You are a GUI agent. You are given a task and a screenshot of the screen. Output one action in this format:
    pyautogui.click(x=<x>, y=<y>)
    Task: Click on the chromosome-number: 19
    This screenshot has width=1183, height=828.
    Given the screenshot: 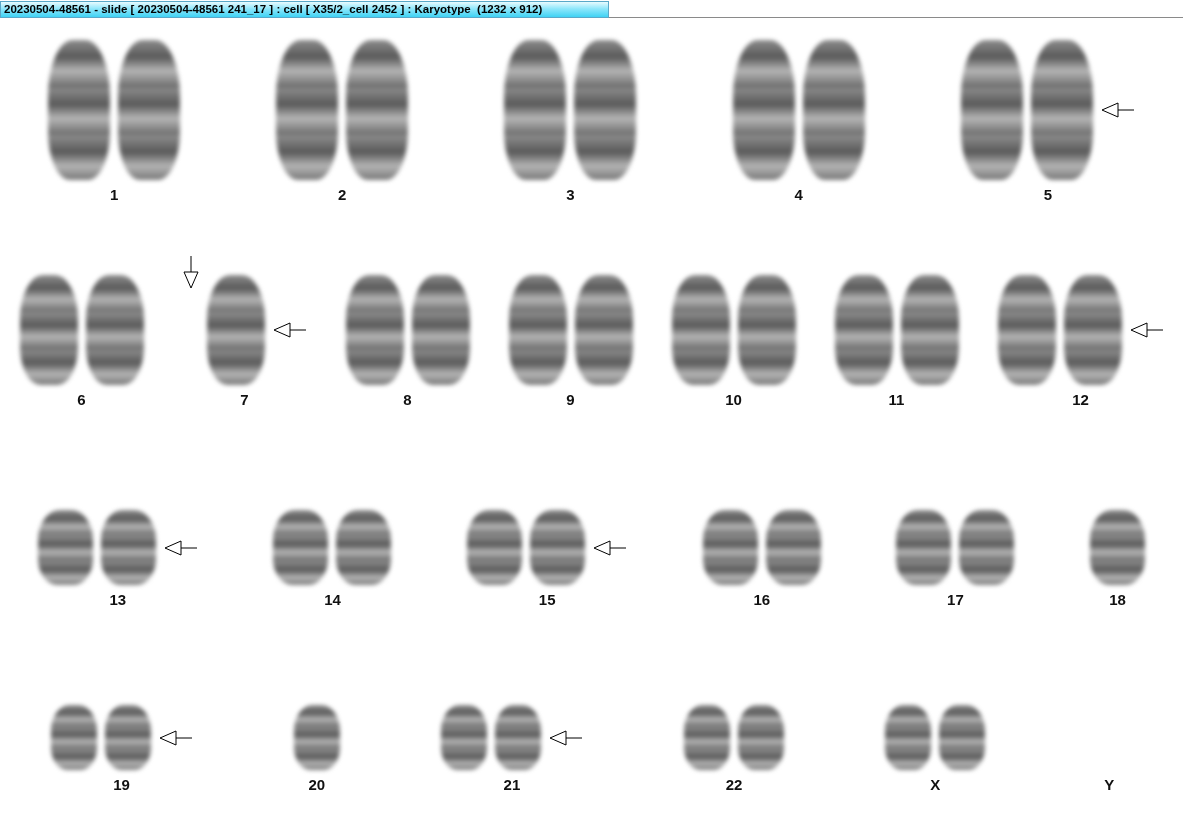 What is the action you would take?
    pyautogui.click(x=121, y=784)
    